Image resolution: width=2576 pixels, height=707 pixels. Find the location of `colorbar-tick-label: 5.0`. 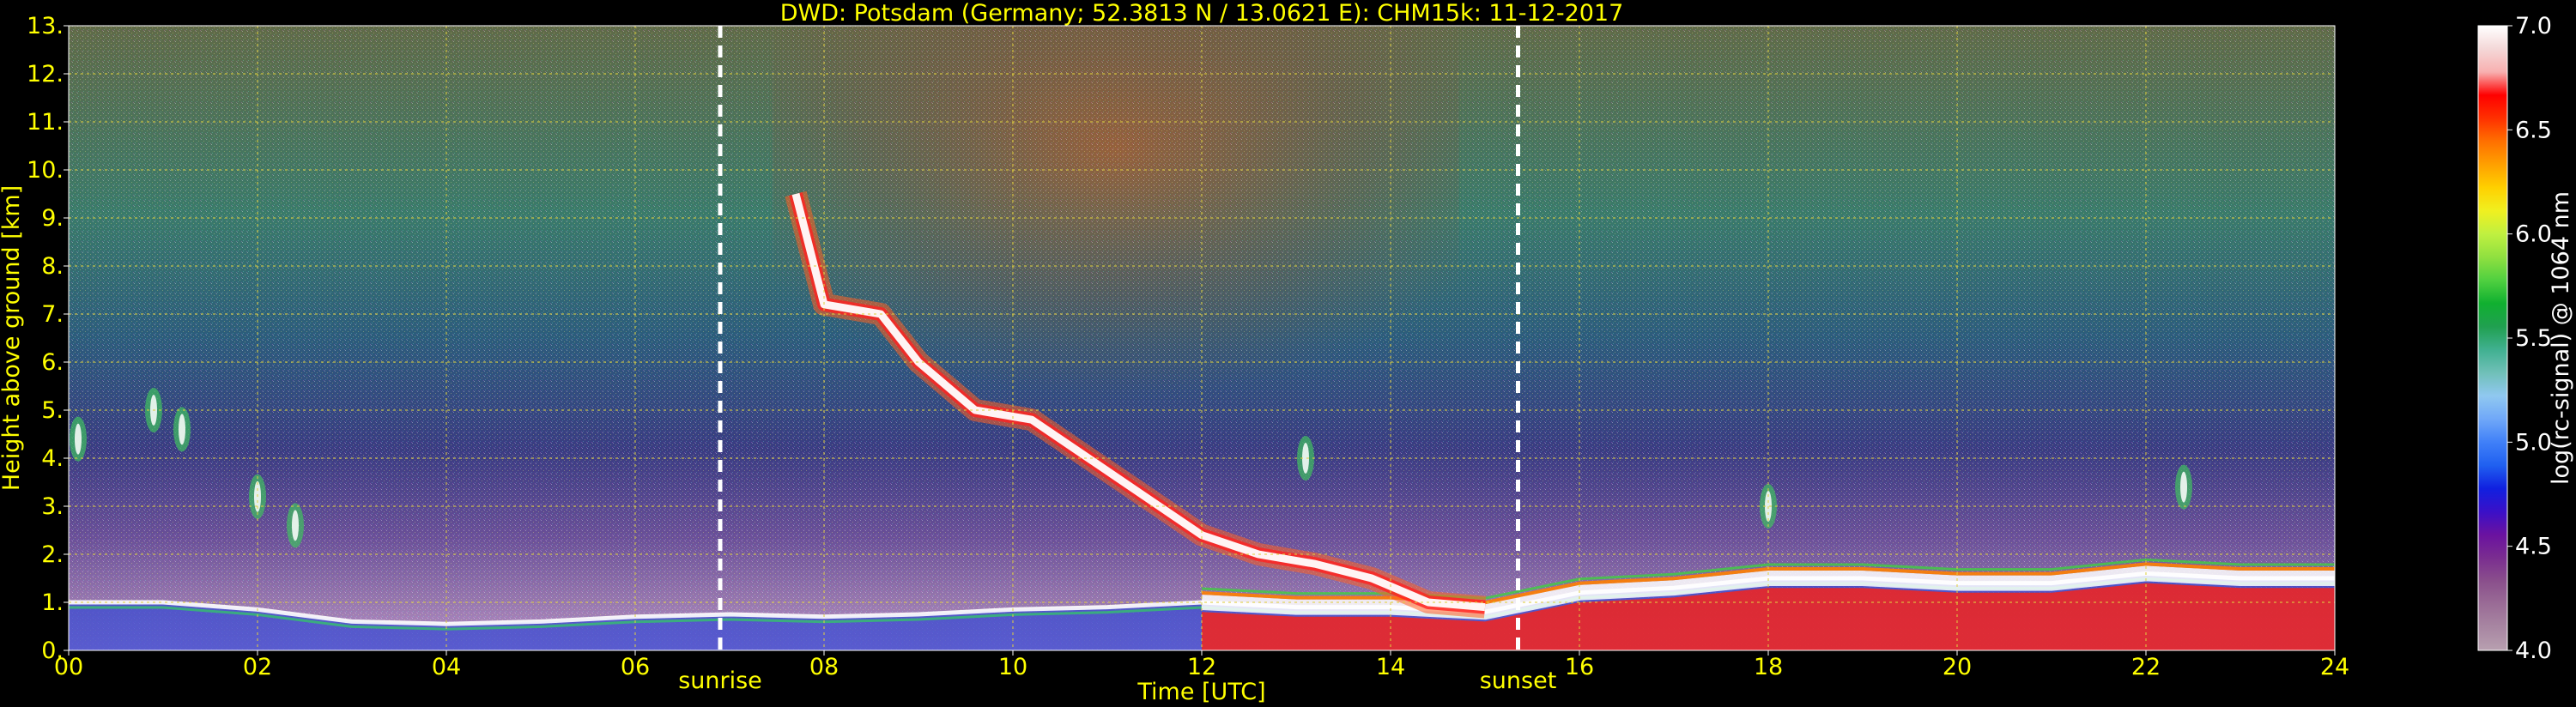

colorbar-tick-label: 5.0 is located at coordinates (2533, 443).